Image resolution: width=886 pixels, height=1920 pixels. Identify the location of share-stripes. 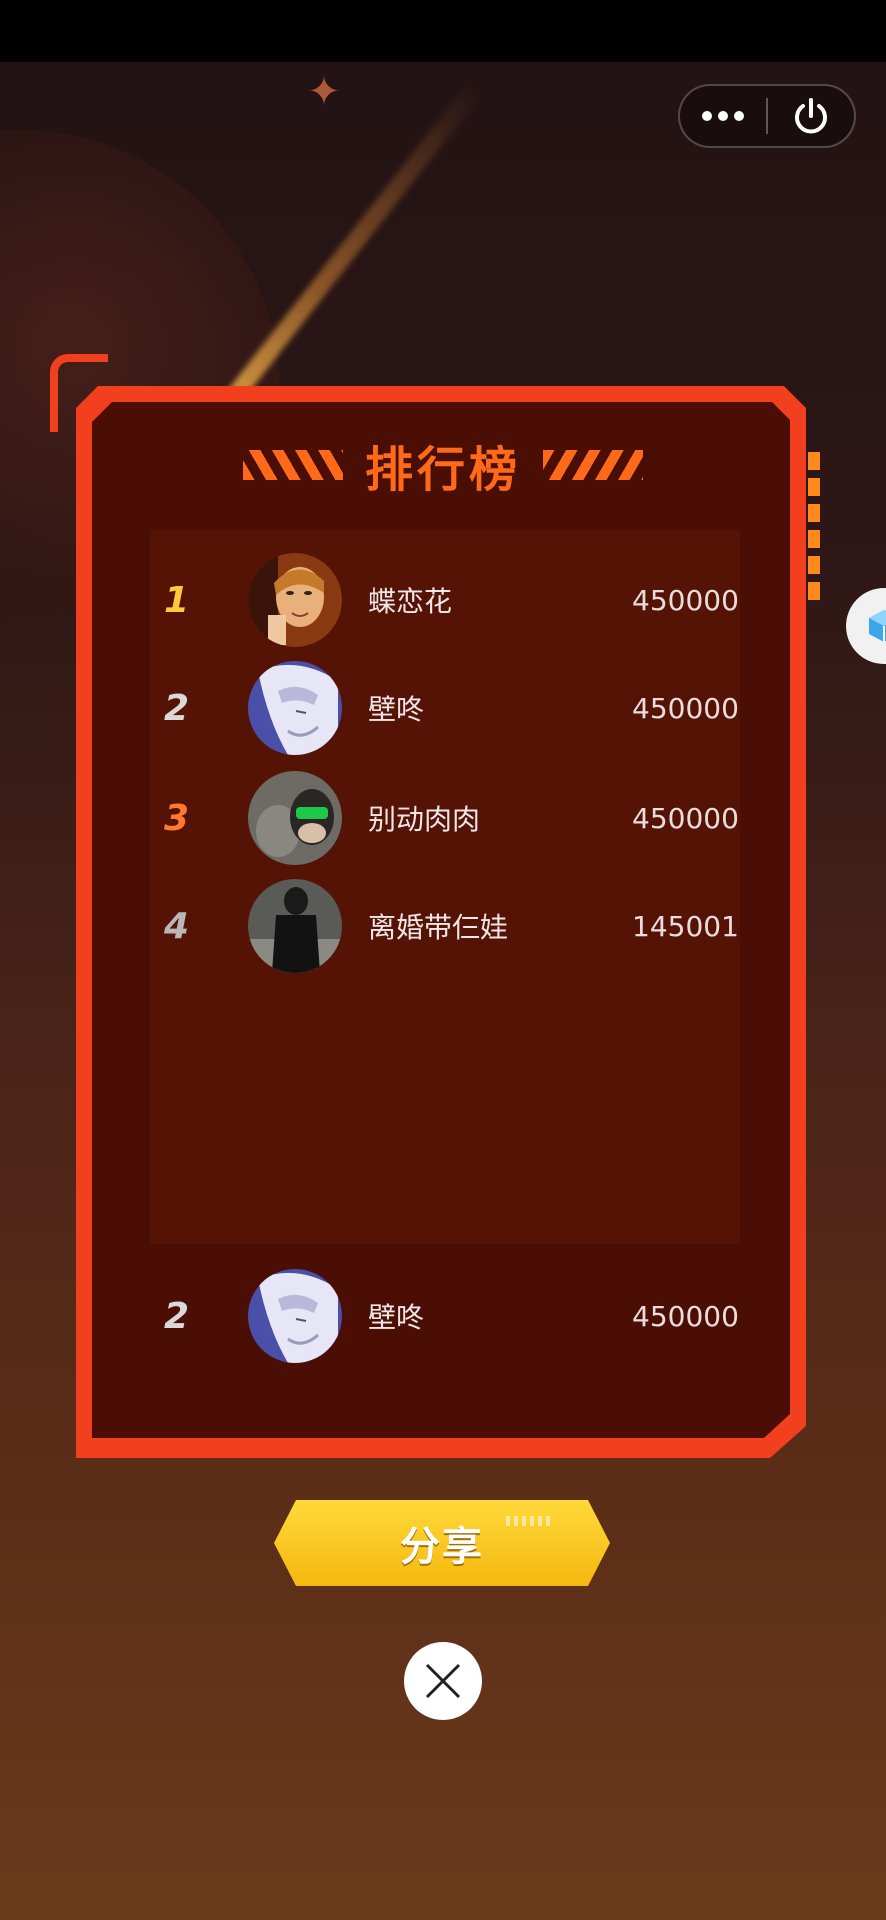
(528, 1521).